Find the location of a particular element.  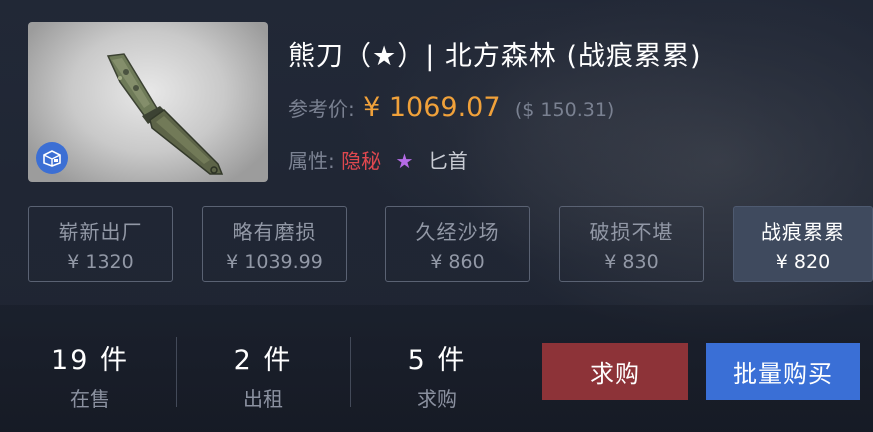

bulk-buy-button: 批量购买 is located at coordinates (783, 371).